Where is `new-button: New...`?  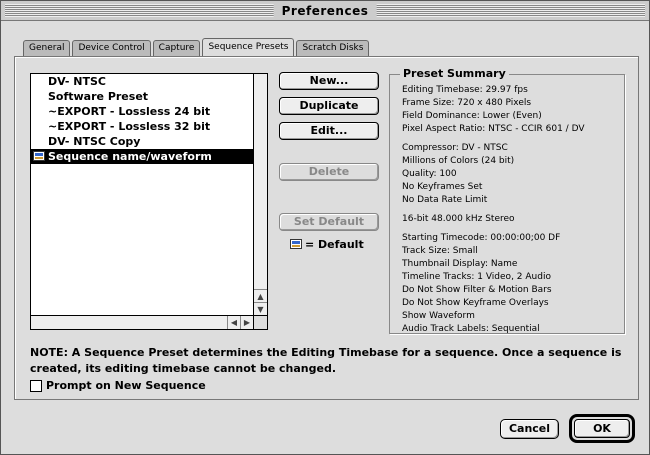 new-button: New... is located at coordinates (329, 81).